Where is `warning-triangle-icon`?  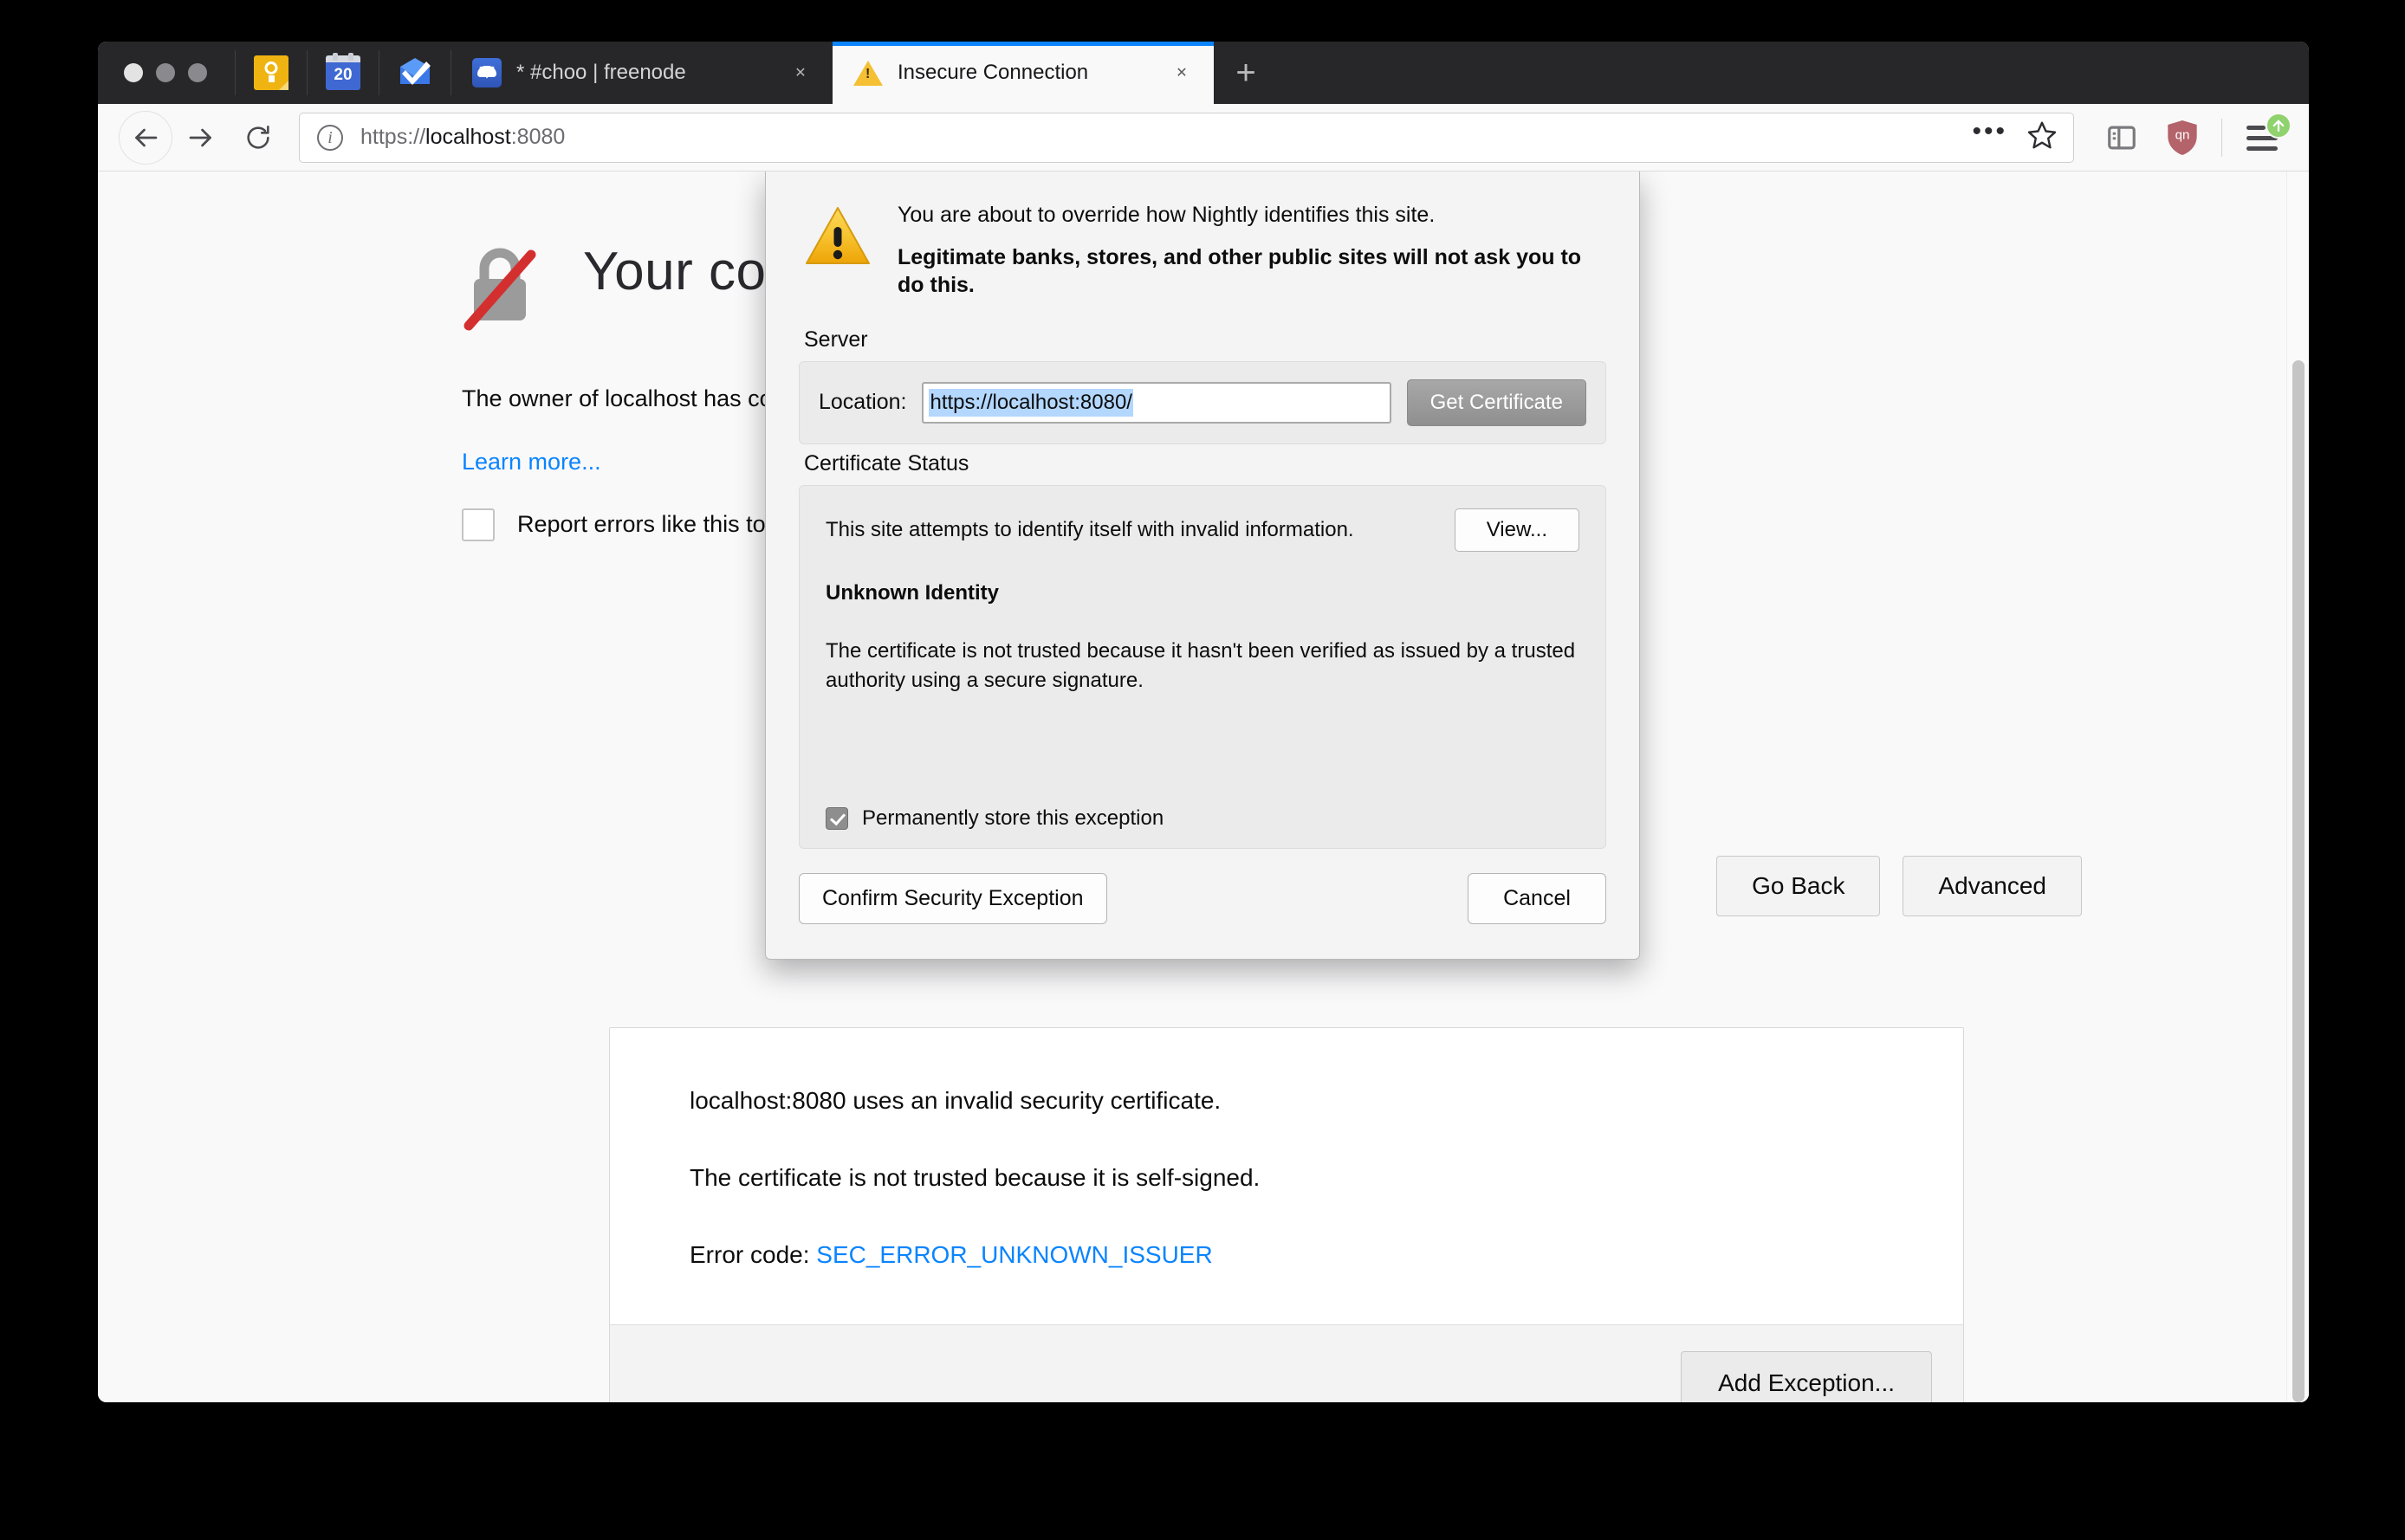 warning-triangle-icon is located at coordinates (838, 252).